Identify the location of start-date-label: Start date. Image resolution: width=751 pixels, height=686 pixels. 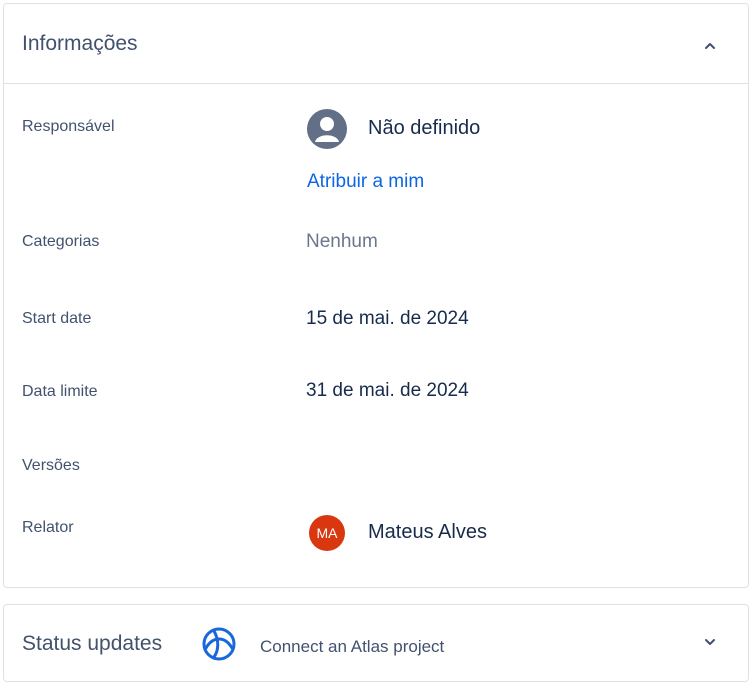
(57, 318).